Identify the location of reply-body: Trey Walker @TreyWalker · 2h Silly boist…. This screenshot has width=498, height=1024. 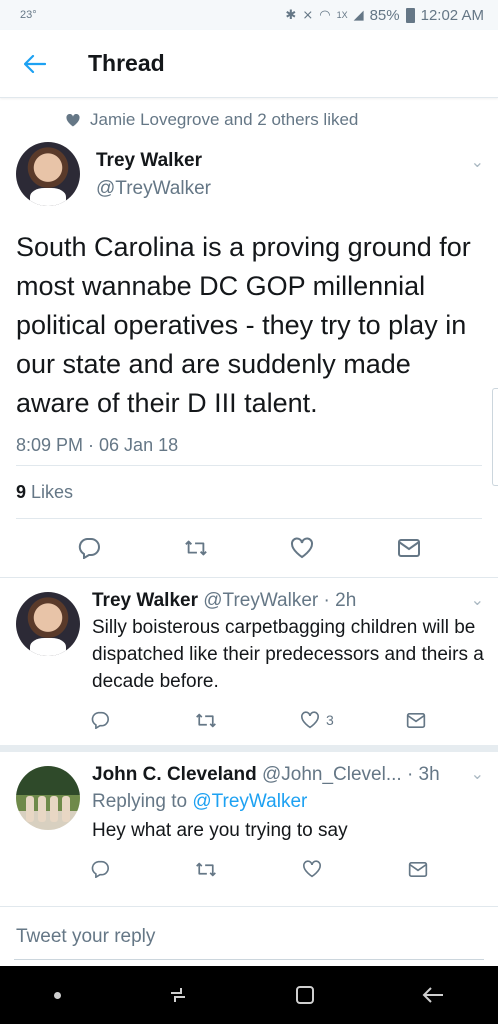
(294, 667).